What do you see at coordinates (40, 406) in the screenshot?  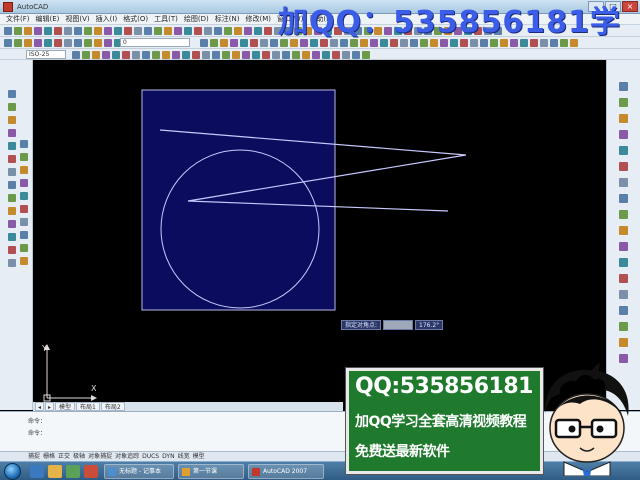 I see `tab-nav-first: ◂` at bounding box center [40, 406].